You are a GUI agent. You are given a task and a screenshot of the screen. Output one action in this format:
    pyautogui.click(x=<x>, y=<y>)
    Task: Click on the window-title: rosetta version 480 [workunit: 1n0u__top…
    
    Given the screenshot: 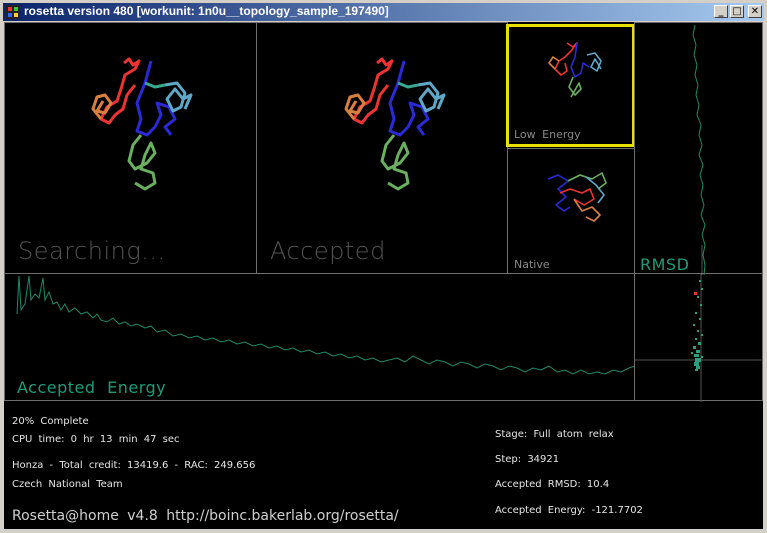 What is the action you would take?
    pyautogui.click(x=206, y=11)
    